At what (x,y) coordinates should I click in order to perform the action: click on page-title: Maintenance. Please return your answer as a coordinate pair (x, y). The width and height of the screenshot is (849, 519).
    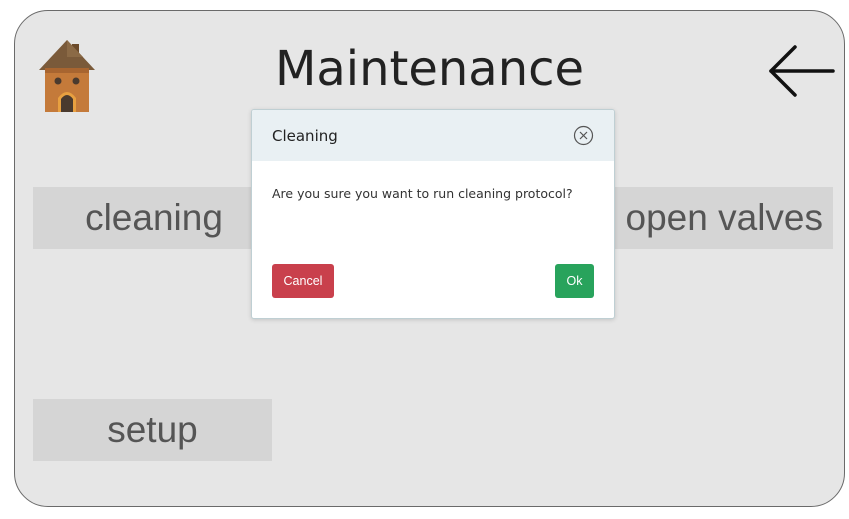
    Looking at the image, I should click on (429, 69).